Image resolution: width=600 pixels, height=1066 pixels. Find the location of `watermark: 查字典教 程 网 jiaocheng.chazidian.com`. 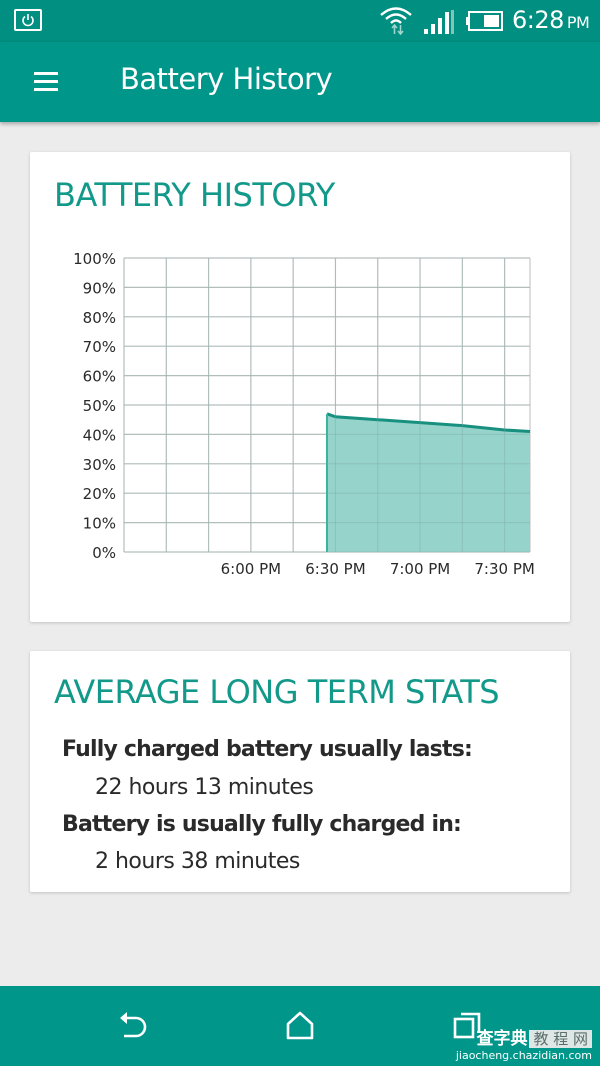

watermark: 查字典教 程 网 jiaocheng.chazidian.com is located at coordinates (524, 1043).